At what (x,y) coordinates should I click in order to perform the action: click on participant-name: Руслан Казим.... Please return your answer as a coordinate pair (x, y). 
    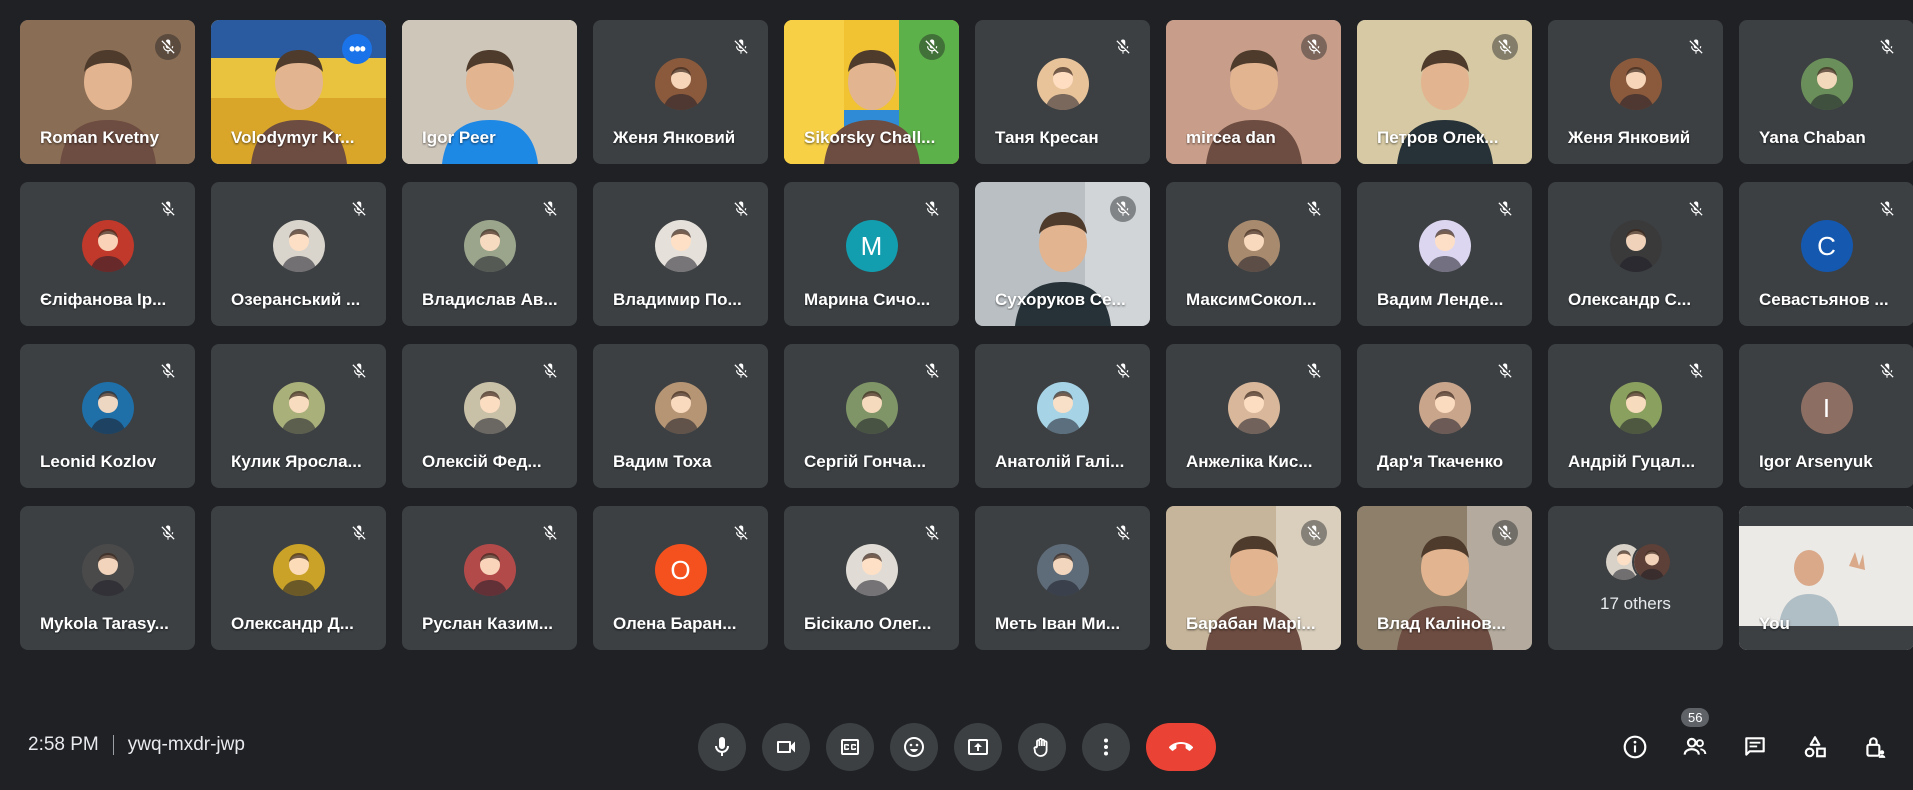
    Looking at the image, I should click on (487, 623).